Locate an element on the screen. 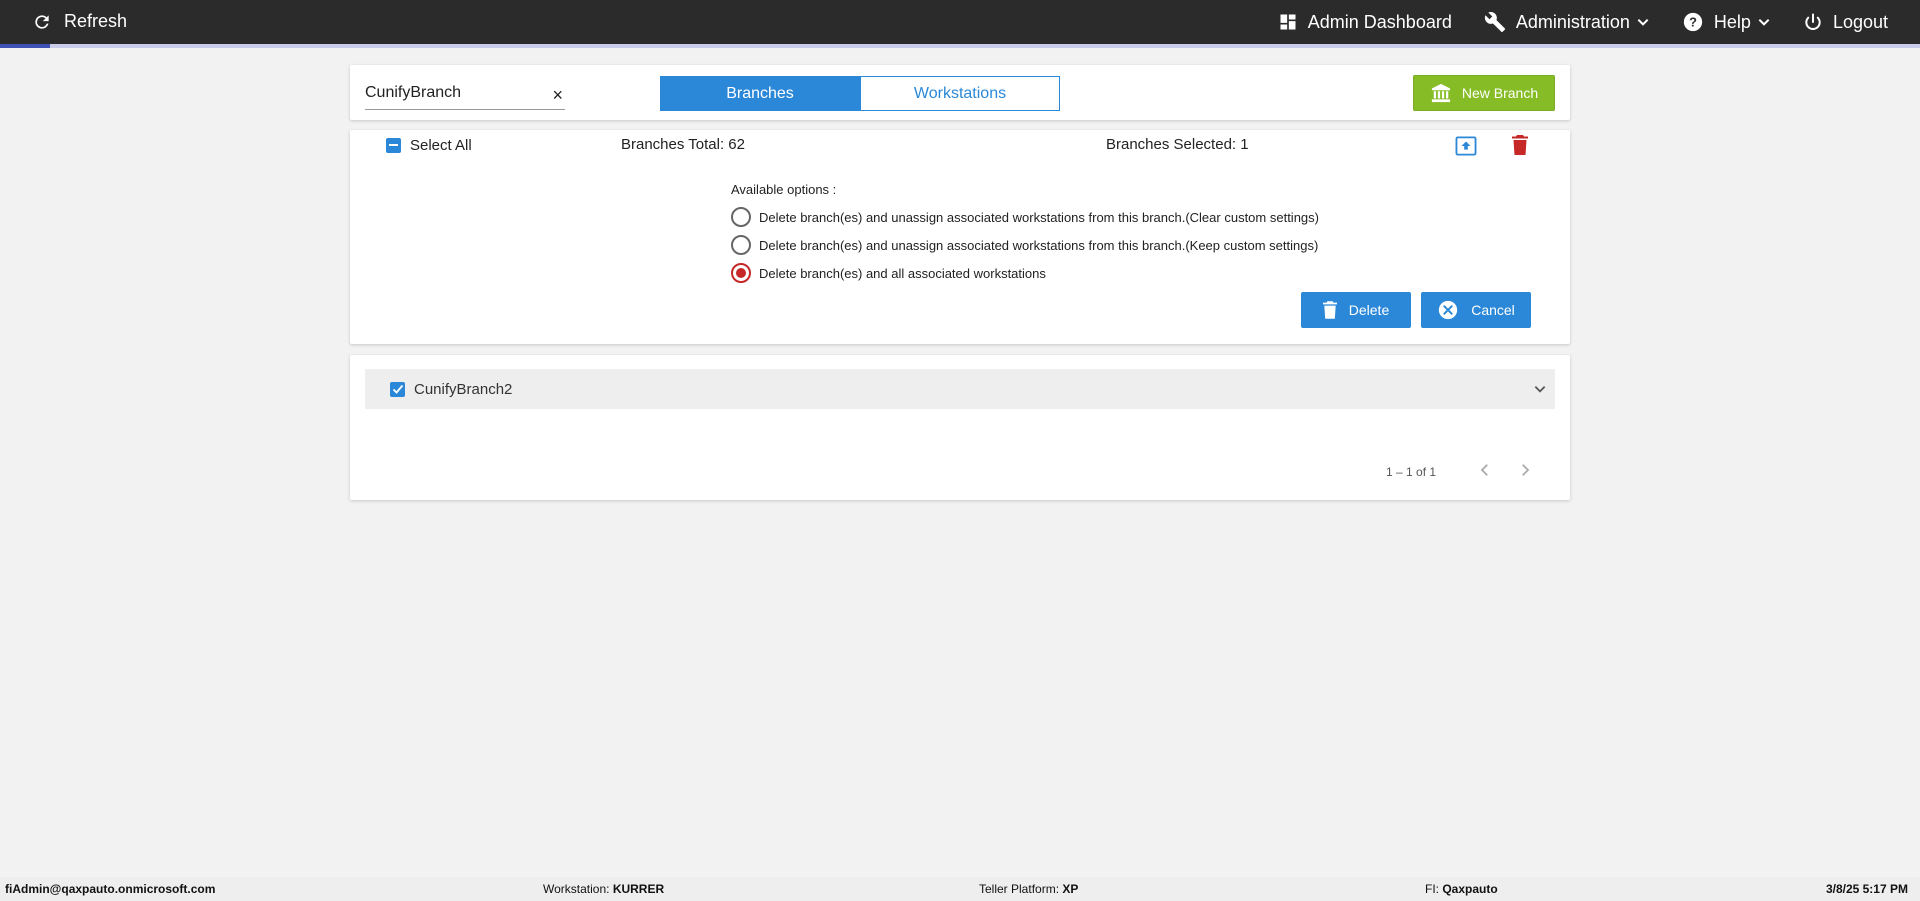 Image resolution: width=1920 pixels, height=901 pixels. footer-fi-value: Qaxpauto is located at coordinates (1470, 889).